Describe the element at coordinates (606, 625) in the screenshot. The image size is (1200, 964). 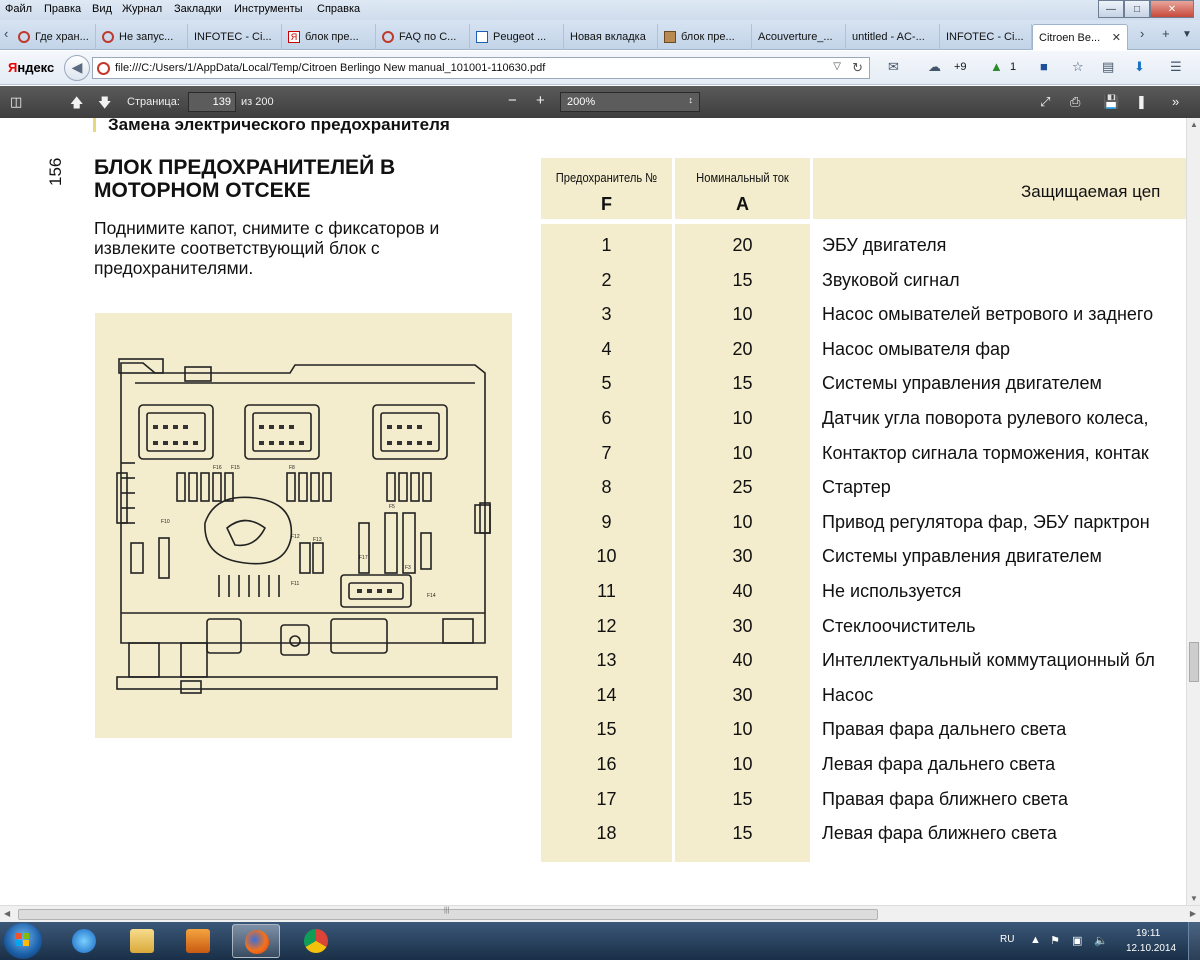
I see `fuse-number-cell: 12` at that location.